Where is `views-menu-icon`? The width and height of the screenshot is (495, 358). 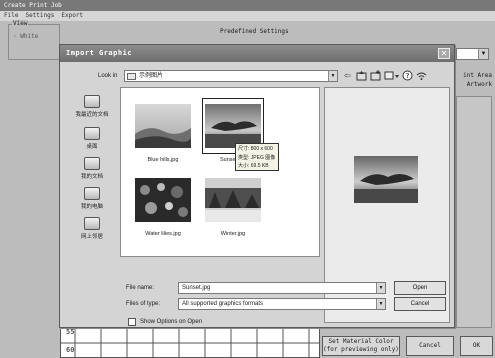
views-menu-icon is located at coordinates (392, 75).